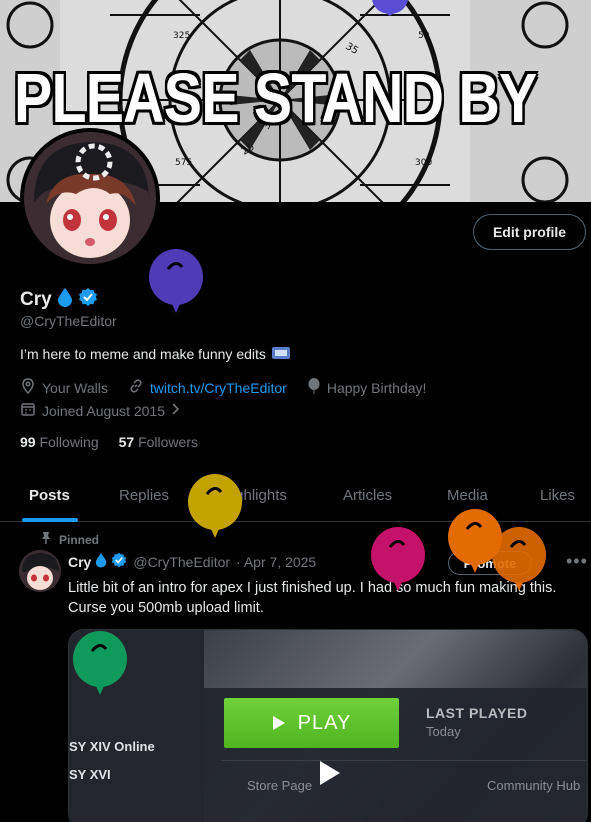  I want to click on pinned-text: Pinned, so click(79, 539).